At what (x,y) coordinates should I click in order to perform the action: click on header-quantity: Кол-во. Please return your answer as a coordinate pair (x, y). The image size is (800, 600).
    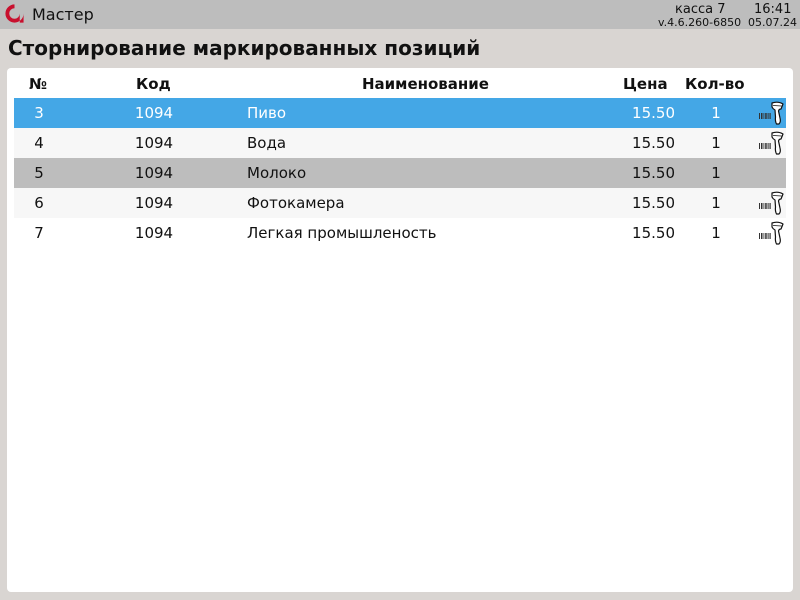
    Looking at the image, I should click on (715, 84).